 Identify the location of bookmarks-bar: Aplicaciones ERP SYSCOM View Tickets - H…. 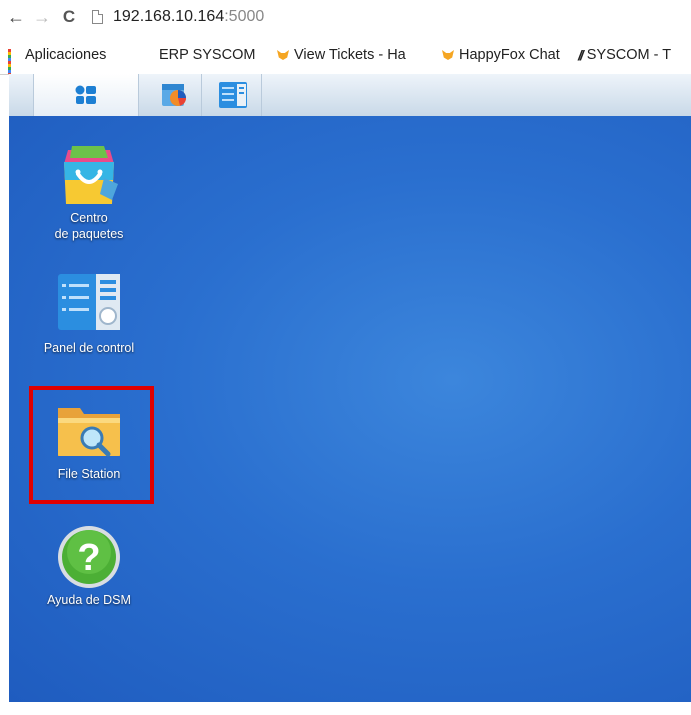
(345, 55).